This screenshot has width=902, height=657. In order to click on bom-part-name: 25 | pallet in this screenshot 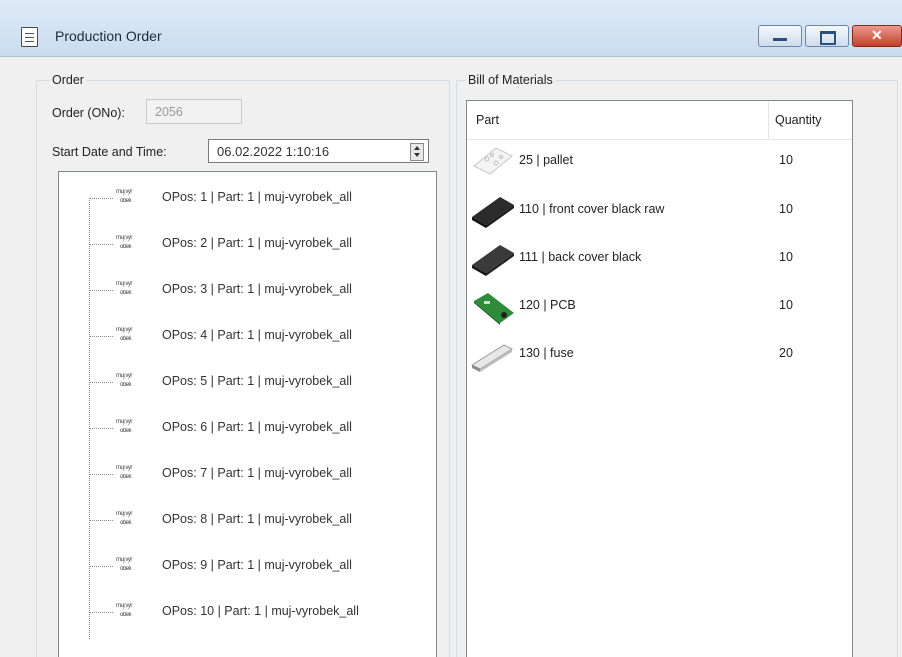, I will do `click(546, 160)`.